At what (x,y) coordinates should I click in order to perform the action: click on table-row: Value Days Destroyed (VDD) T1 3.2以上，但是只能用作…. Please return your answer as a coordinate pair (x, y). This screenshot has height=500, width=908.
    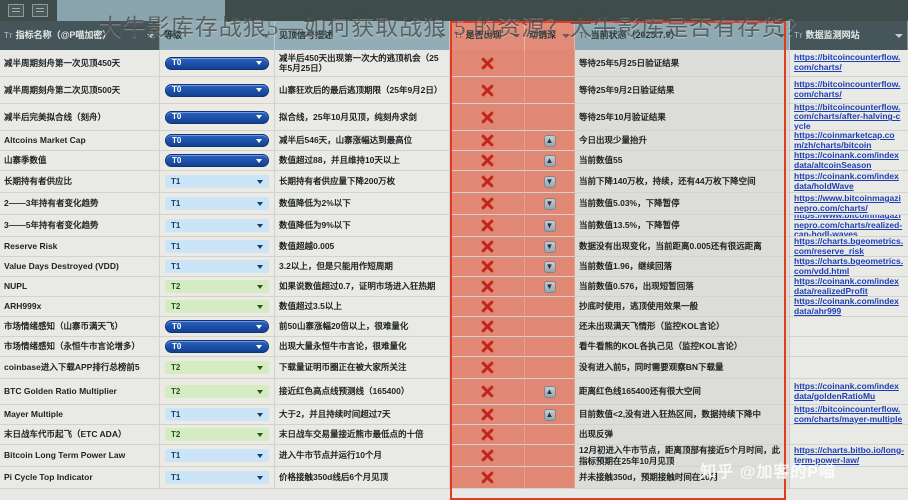
    Looking at the image, I should click on (454, 267).